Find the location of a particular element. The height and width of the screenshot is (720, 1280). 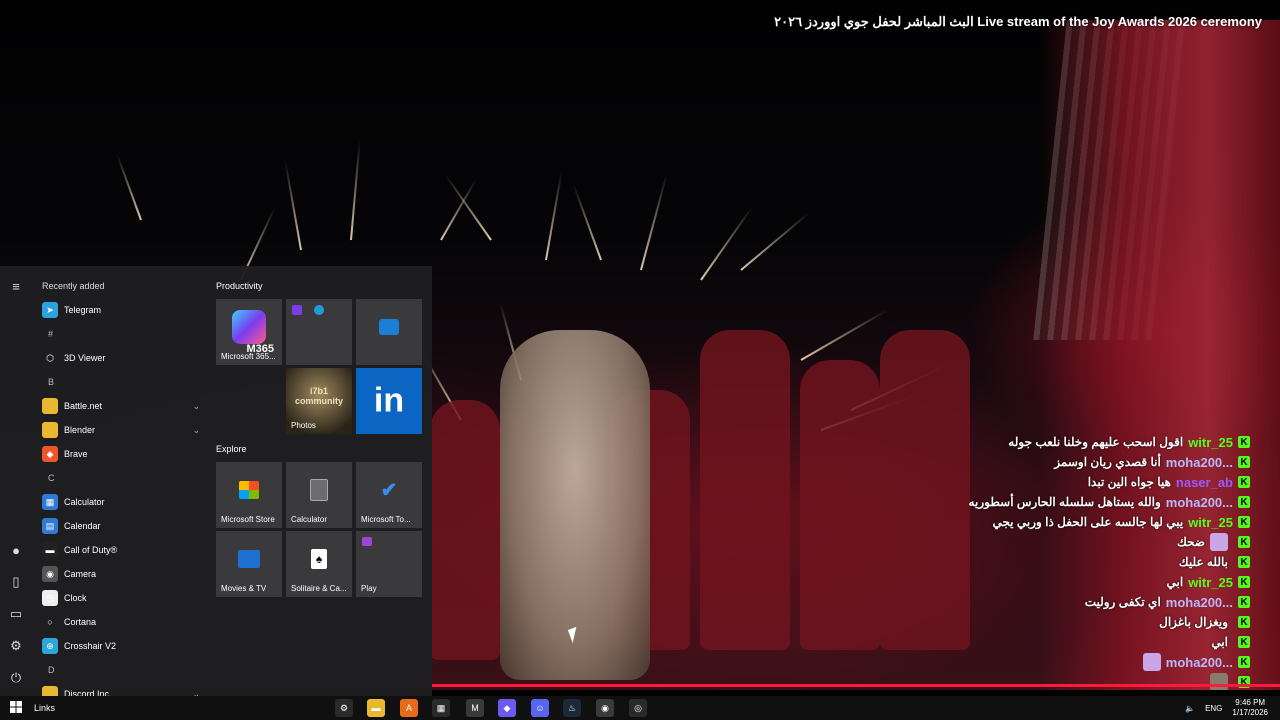

store-icon: ▦ is located at coordinates (441, 708).